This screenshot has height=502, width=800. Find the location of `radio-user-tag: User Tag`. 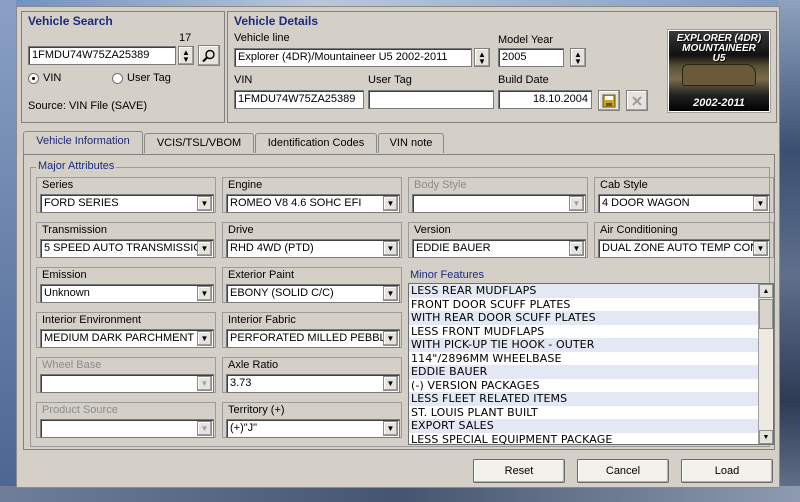

radio-user-tag: User Tag is located at coordinates (141, 78).